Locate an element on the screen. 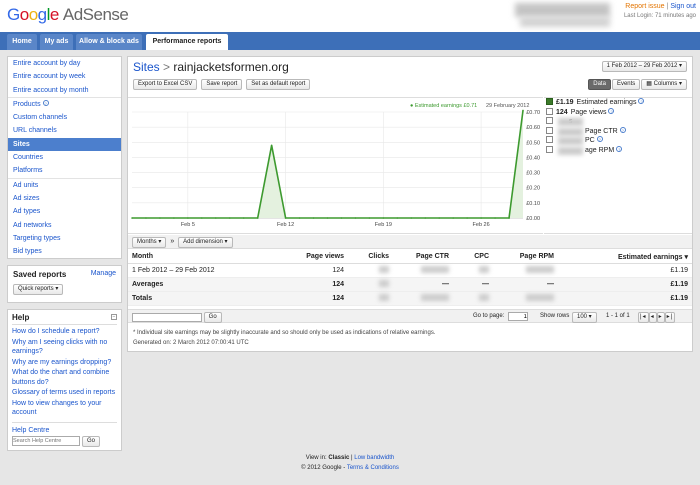 The width and height of the screenshot is (700, 485). sidebar-item-ad-types: Ad types is located at coordinates (64, 211).